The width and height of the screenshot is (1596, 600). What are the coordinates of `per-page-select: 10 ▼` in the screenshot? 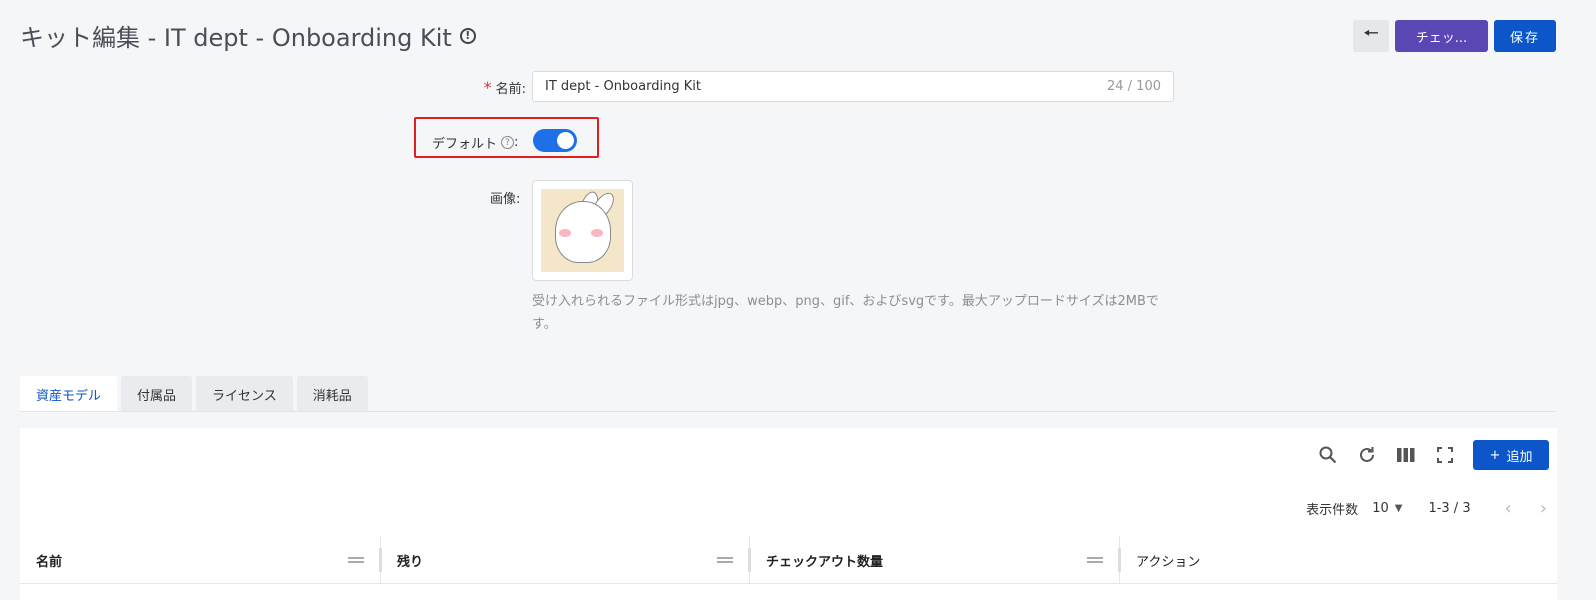 It's located at (1387, 508).